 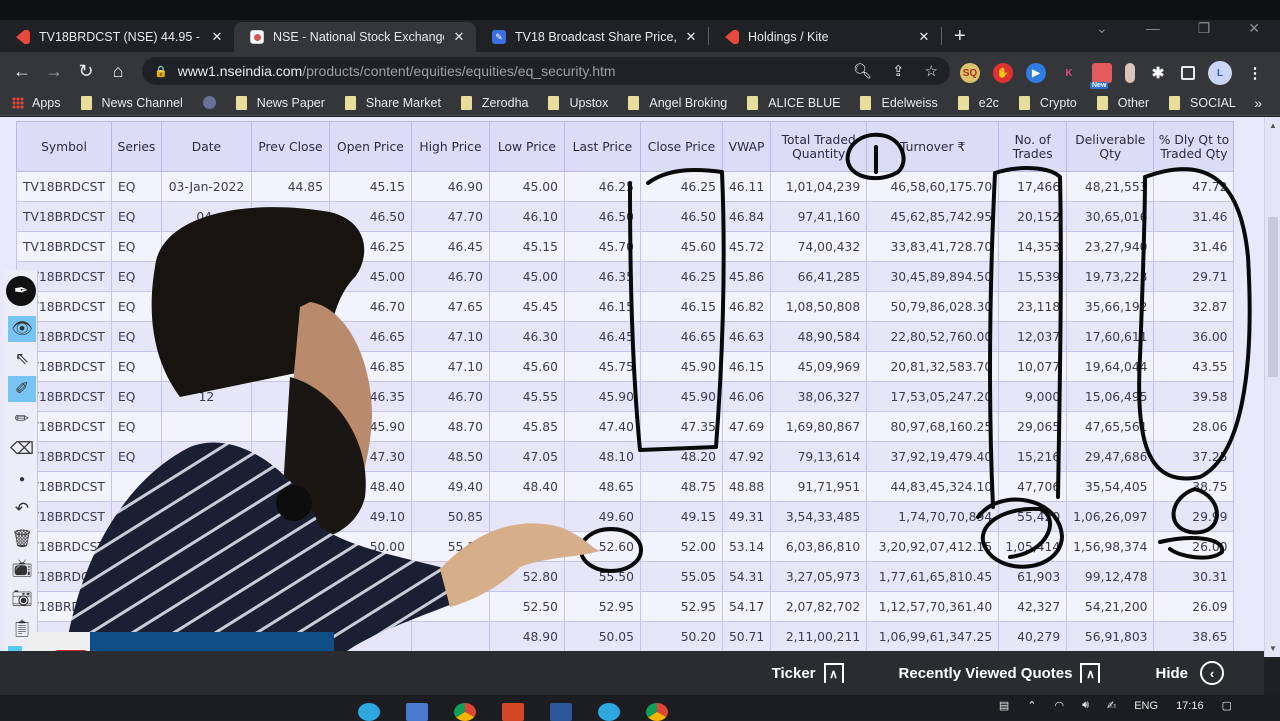 I want to click on column-header: Low Price, so click(x=526, y=146).